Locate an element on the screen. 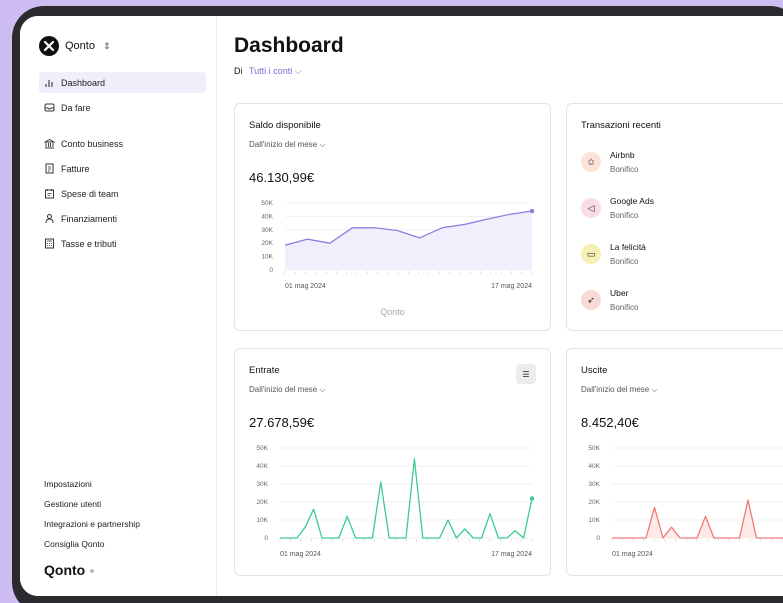 The image size is (783, 603). calculator-icon is located at coordinates (49, 243).